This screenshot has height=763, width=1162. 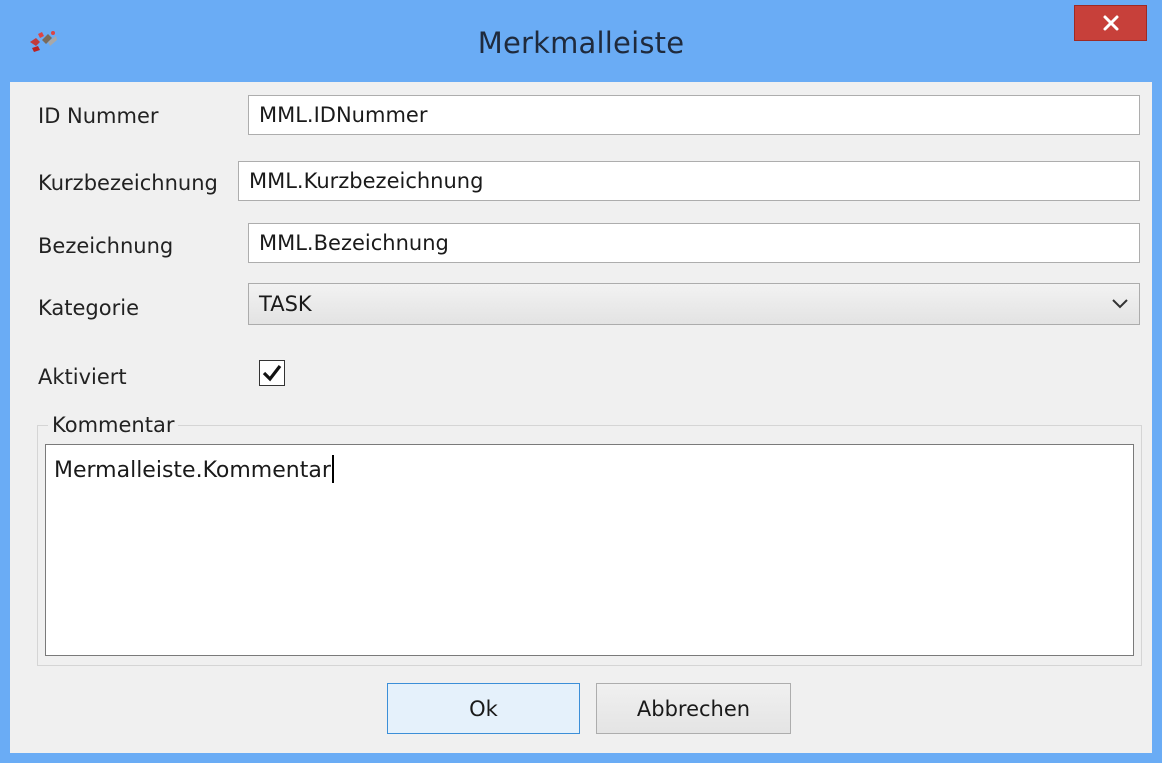 I want to click on active-checkbox, so click(x=272, y=373).